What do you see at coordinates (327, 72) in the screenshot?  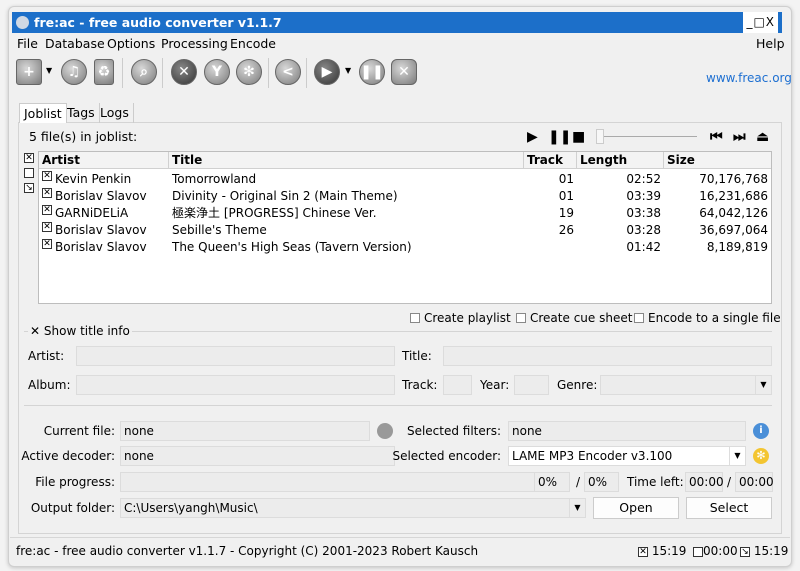 I see `start-encoding-icon: ▶` at bounding box center [327, 72].